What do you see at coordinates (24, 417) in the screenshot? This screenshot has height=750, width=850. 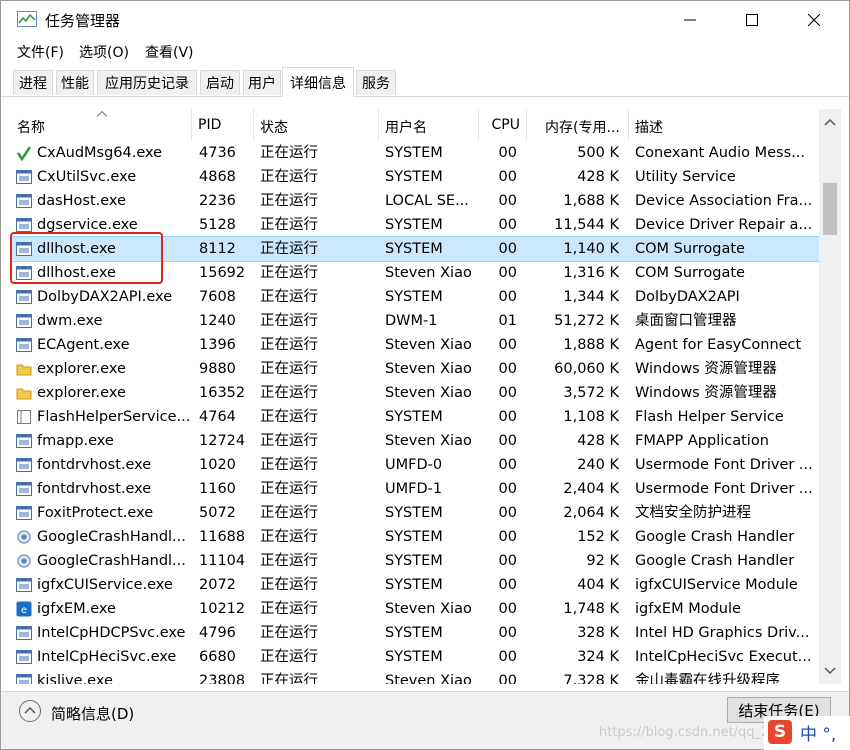 I see `service-icon` at bounding box center [24, 417].